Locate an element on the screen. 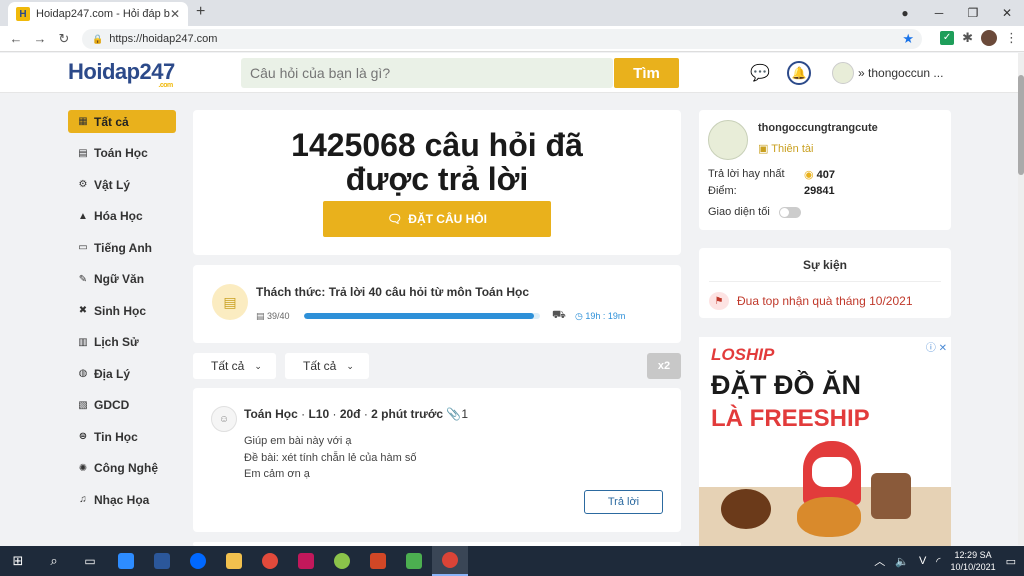 The image size is (1024, 576). browser-tab: H Hoidap247.com - Hỏi đáp bài tập ✕ is located at coordinates (98, 14).